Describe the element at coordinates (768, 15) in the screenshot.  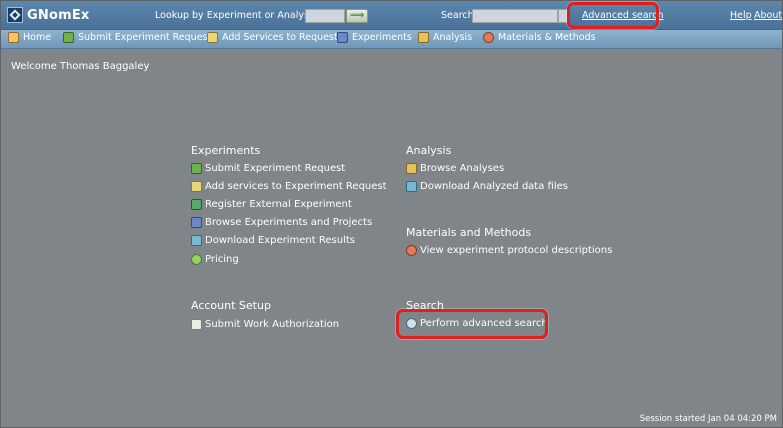
I see `about-link: About` at that location.